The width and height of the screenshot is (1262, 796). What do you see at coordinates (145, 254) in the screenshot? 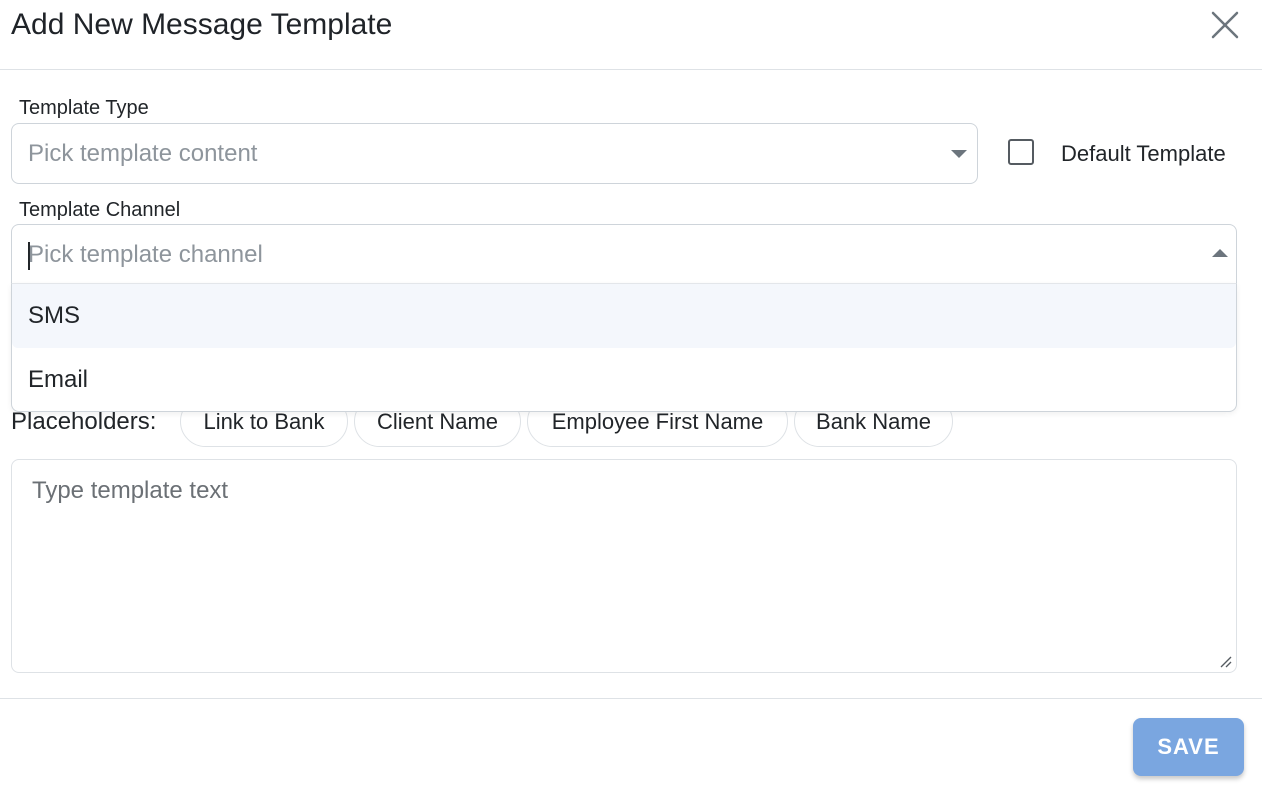
I see `template-channel-placeholder: Pick template channel` at bounding box center [145, 254].